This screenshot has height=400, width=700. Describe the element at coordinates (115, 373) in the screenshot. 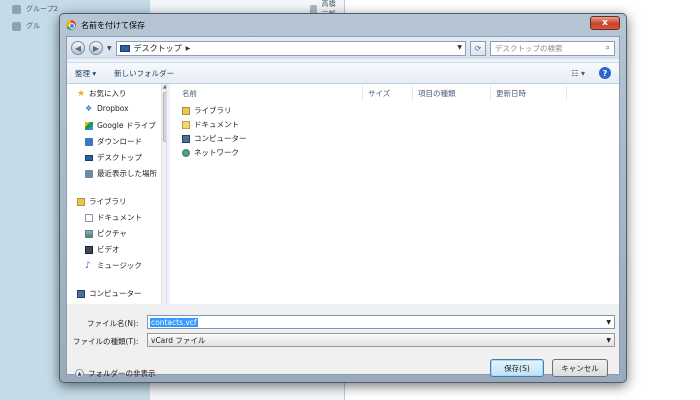

I see `hide-folders-toggle: ▲ フォルダーの非表示` at that location.